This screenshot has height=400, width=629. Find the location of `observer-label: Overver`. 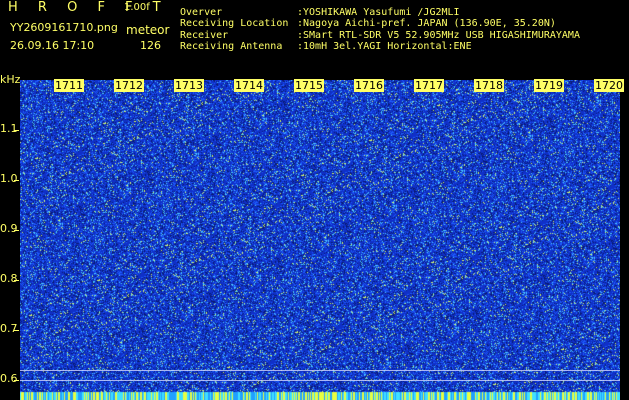

observer-label: Overver is located at coordinates (201, 12).